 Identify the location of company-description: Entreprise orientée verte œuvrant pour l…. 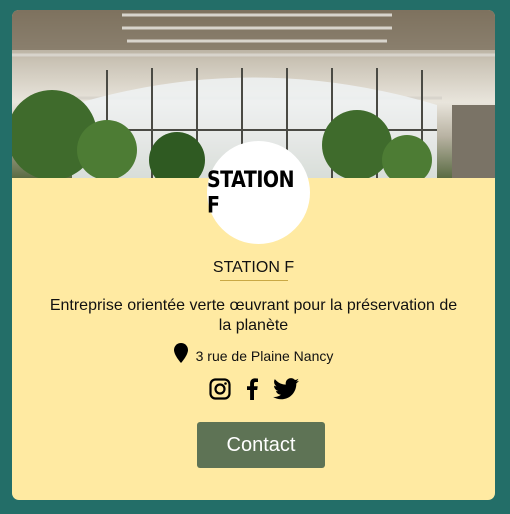
(253, 315).